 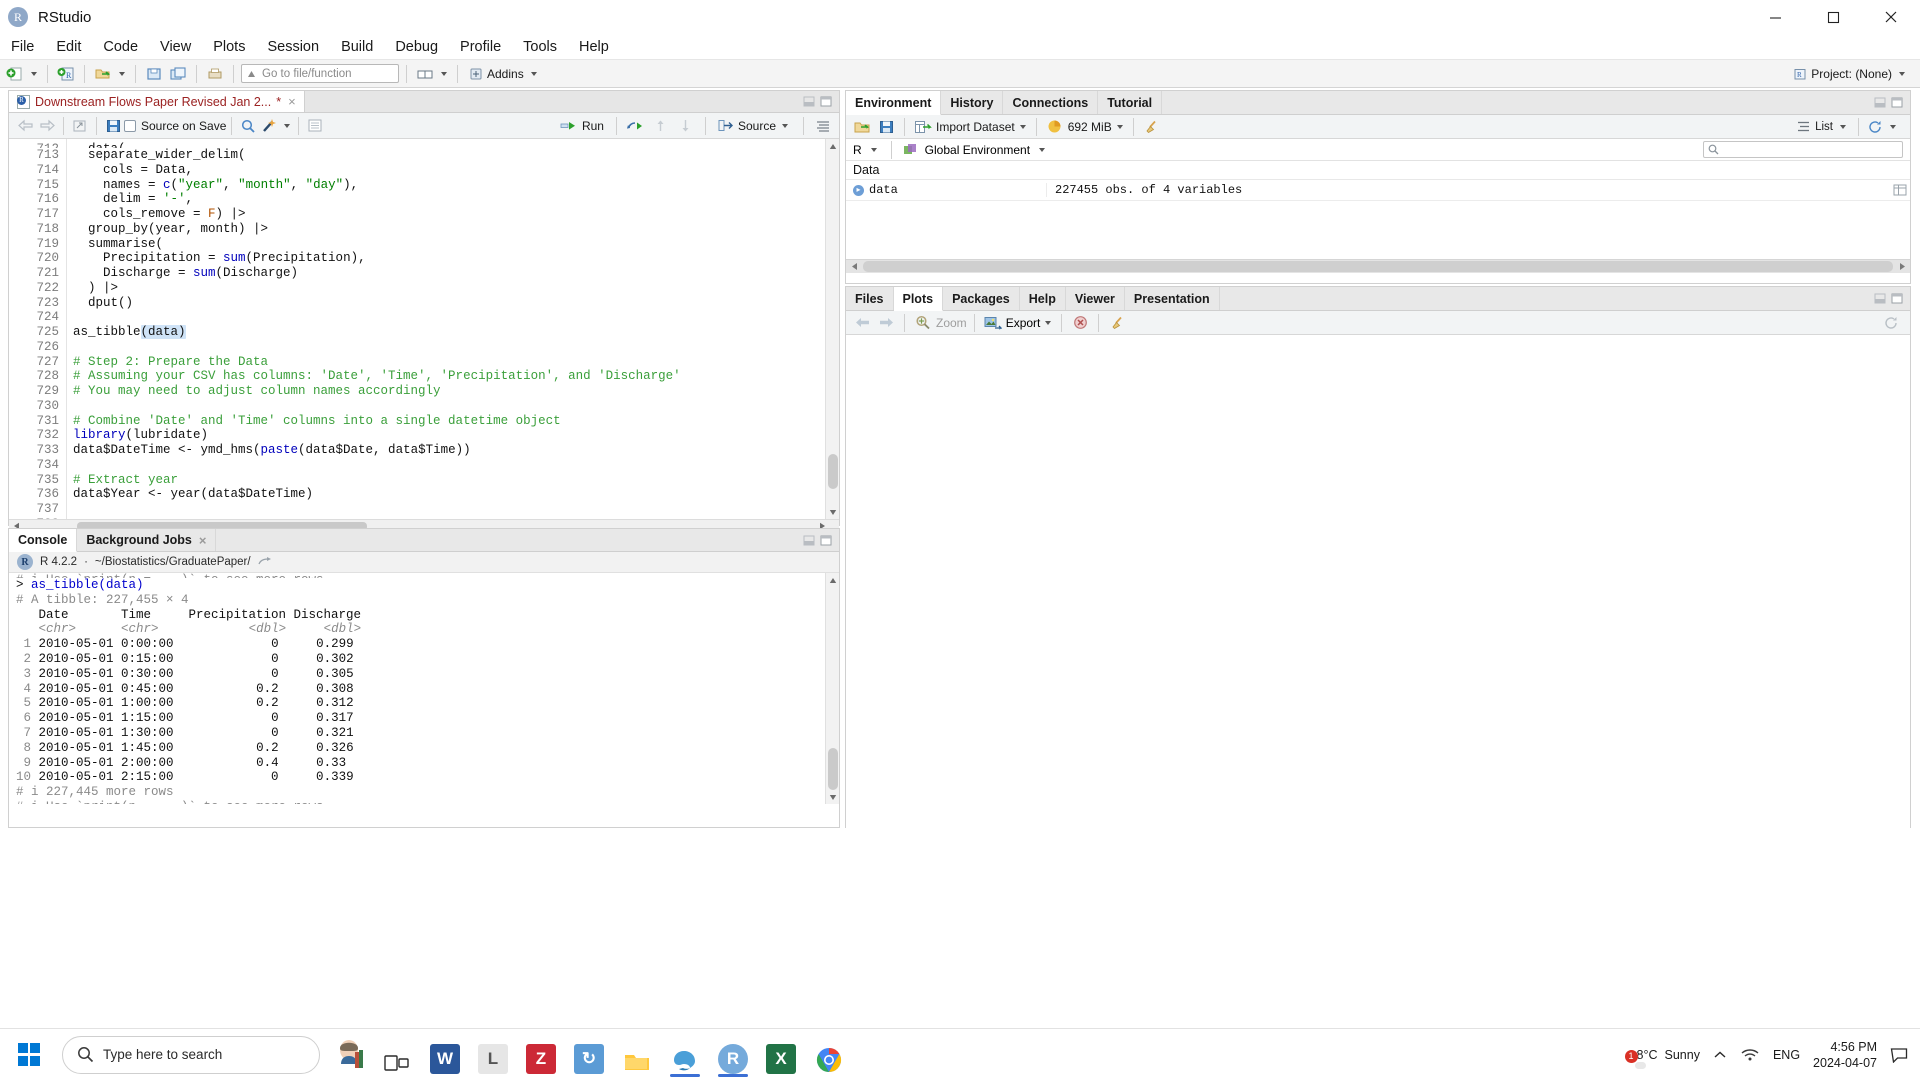 What do you see at coordinates (1023, 323) in the screenshot?
I see `export-plot-label: Export` at bounding box center [1023, 323].